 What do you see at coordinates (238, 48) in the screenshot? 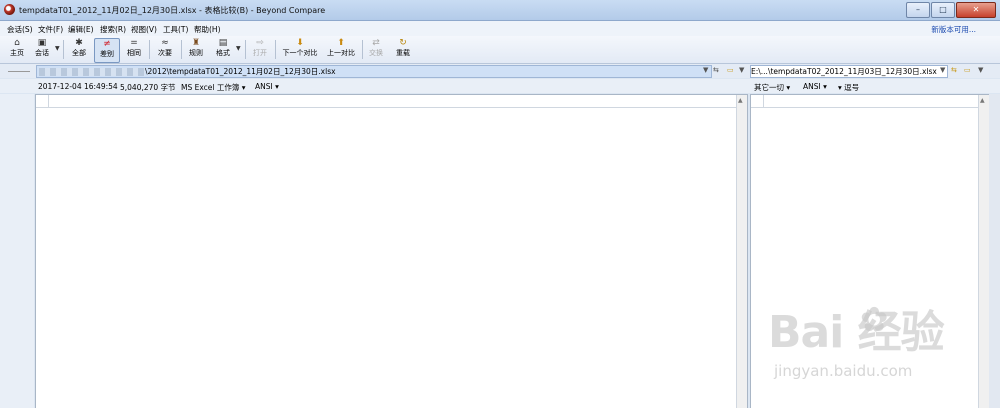
I see `format-dropdown-icon: ▼` at bounding box center [238, 48].